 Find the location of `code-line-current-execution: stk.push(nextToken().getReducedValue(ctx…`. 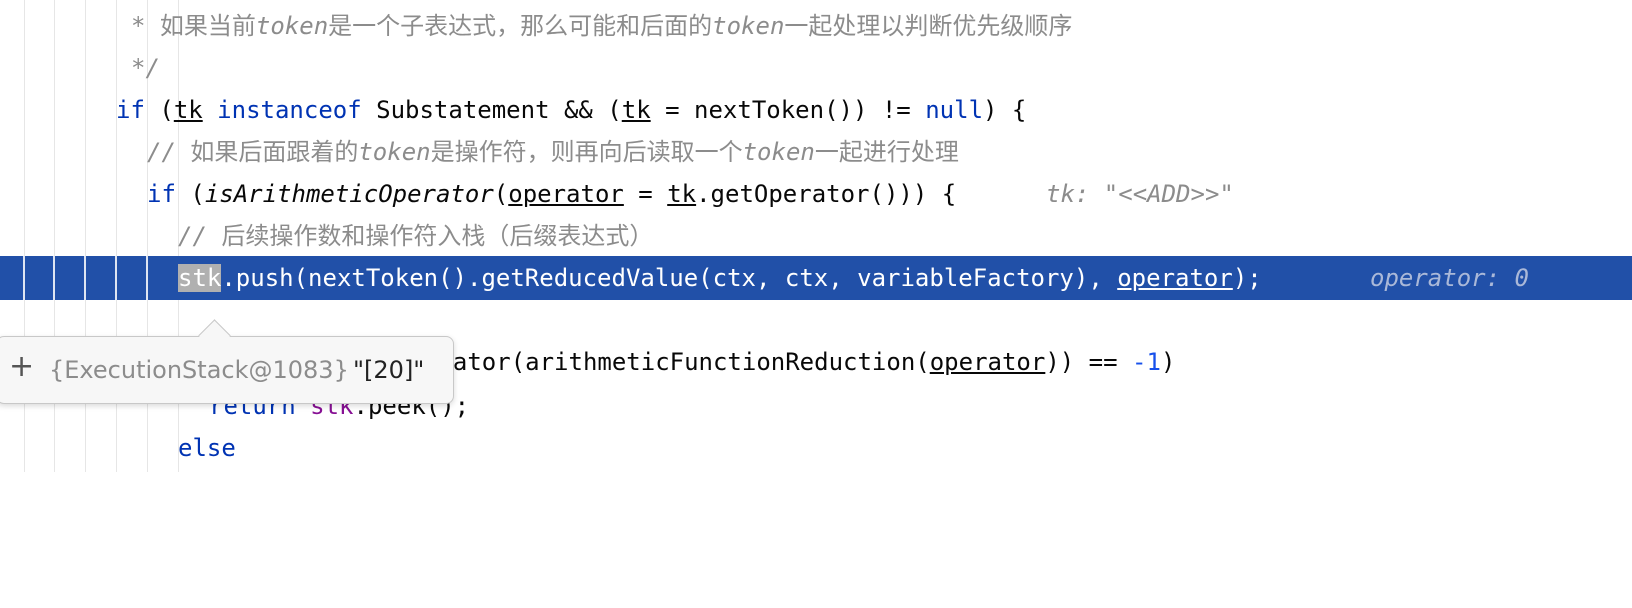

code-line-current-execution: stk.push(nextToken().getReducedValue(ctx… is located at coordinates (816, 278).